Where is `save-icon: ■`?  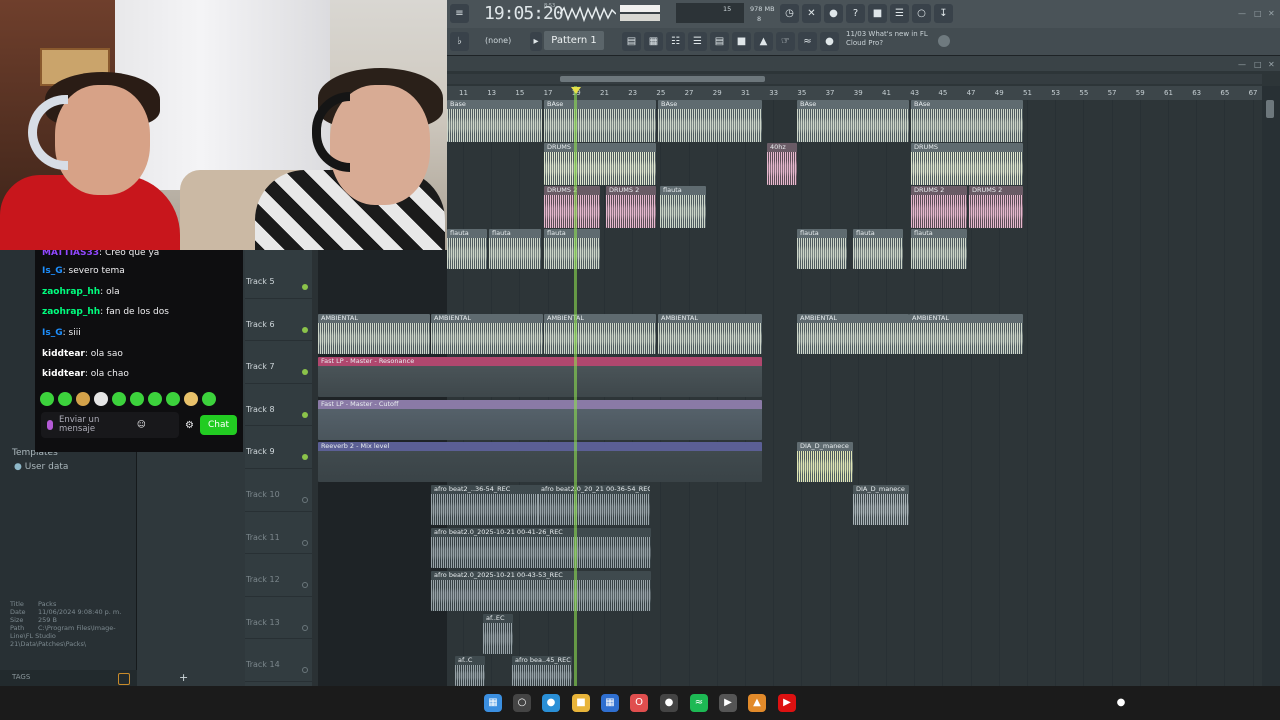
save-icon: ■ is located at coordinates (877, 13).